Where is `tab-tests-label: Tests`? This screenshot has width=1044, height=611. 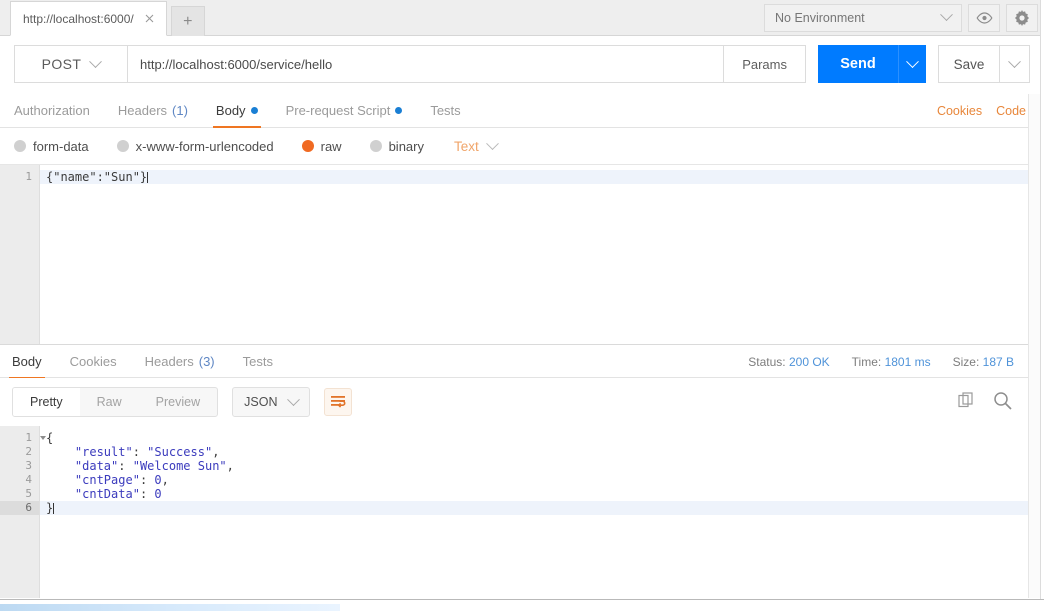
tab-tests-label: Tests is located at coordinates (445, 110).